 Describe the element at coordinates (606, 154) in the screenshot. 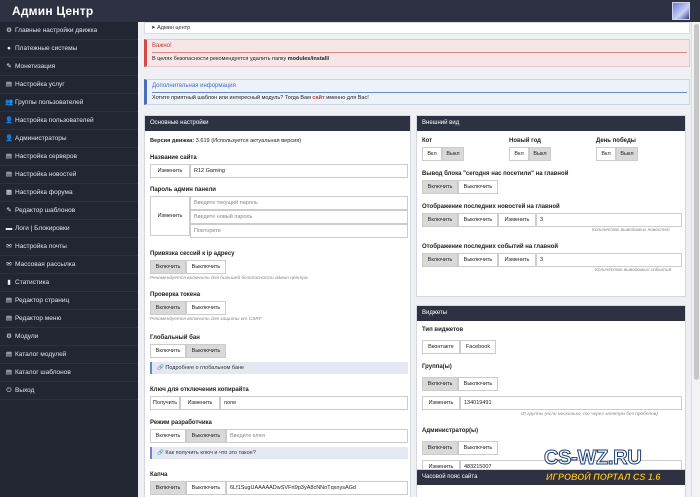

I see `victory-day-on-button: Вкл` at that location.